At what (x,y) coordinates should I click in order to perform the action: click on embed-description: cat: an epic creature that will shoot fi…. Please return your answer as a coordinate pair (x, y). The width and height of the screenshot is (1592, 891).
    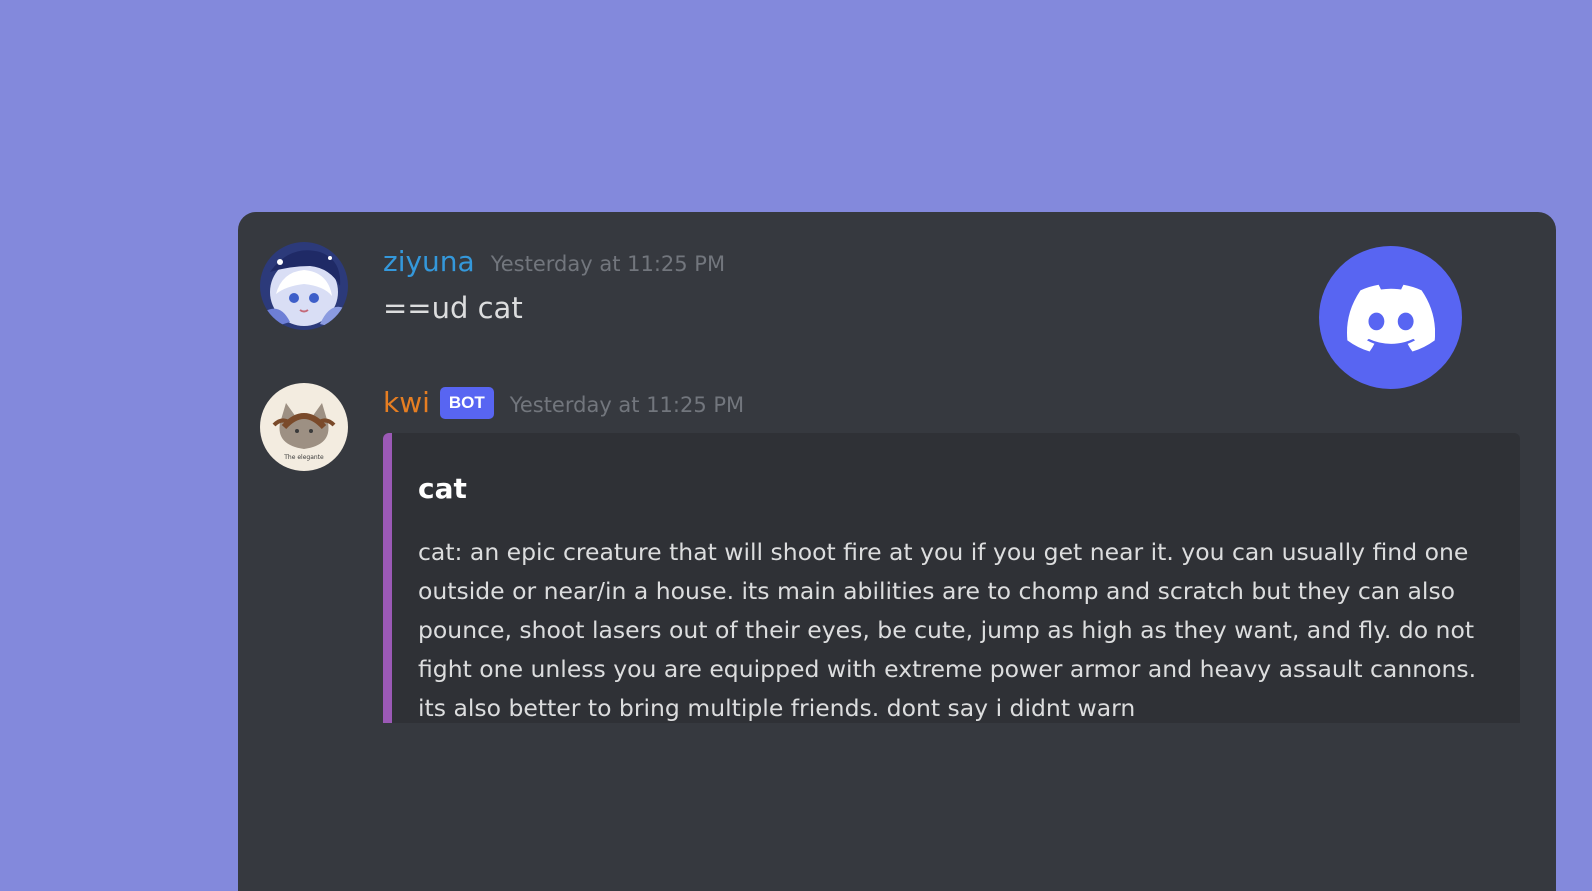
    Looking at the image, I should click on (947, 630).